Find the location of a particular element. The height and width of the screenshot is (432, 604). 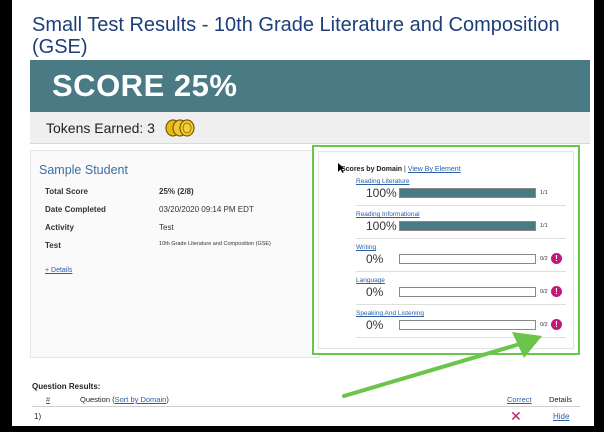

score-label: SCORE 25% is located at coordinates (145, 85).